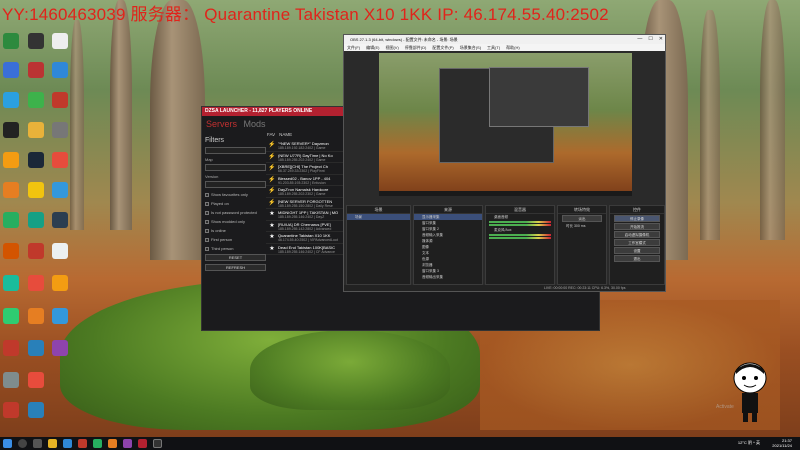 The image size is (800, 450). Describe the element at coordinates (372, 47) in the screenshot. I see `menu-edit: 编辑(E)` at that location.